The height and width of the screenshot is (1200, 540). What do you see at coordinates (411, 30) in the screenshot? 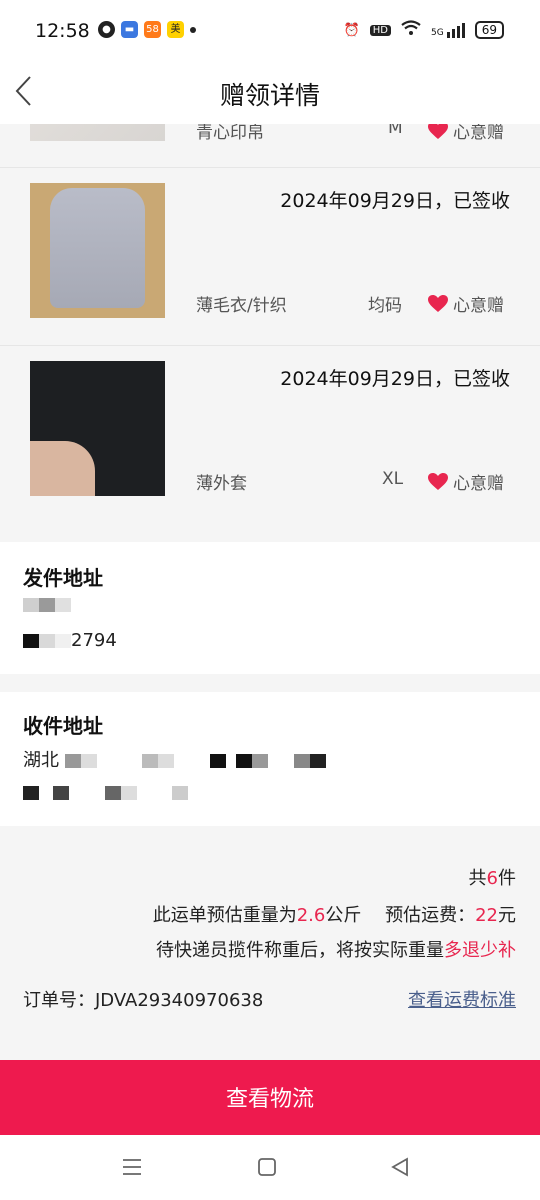
I see `wifi-icon` at bounding box center [411, 30].